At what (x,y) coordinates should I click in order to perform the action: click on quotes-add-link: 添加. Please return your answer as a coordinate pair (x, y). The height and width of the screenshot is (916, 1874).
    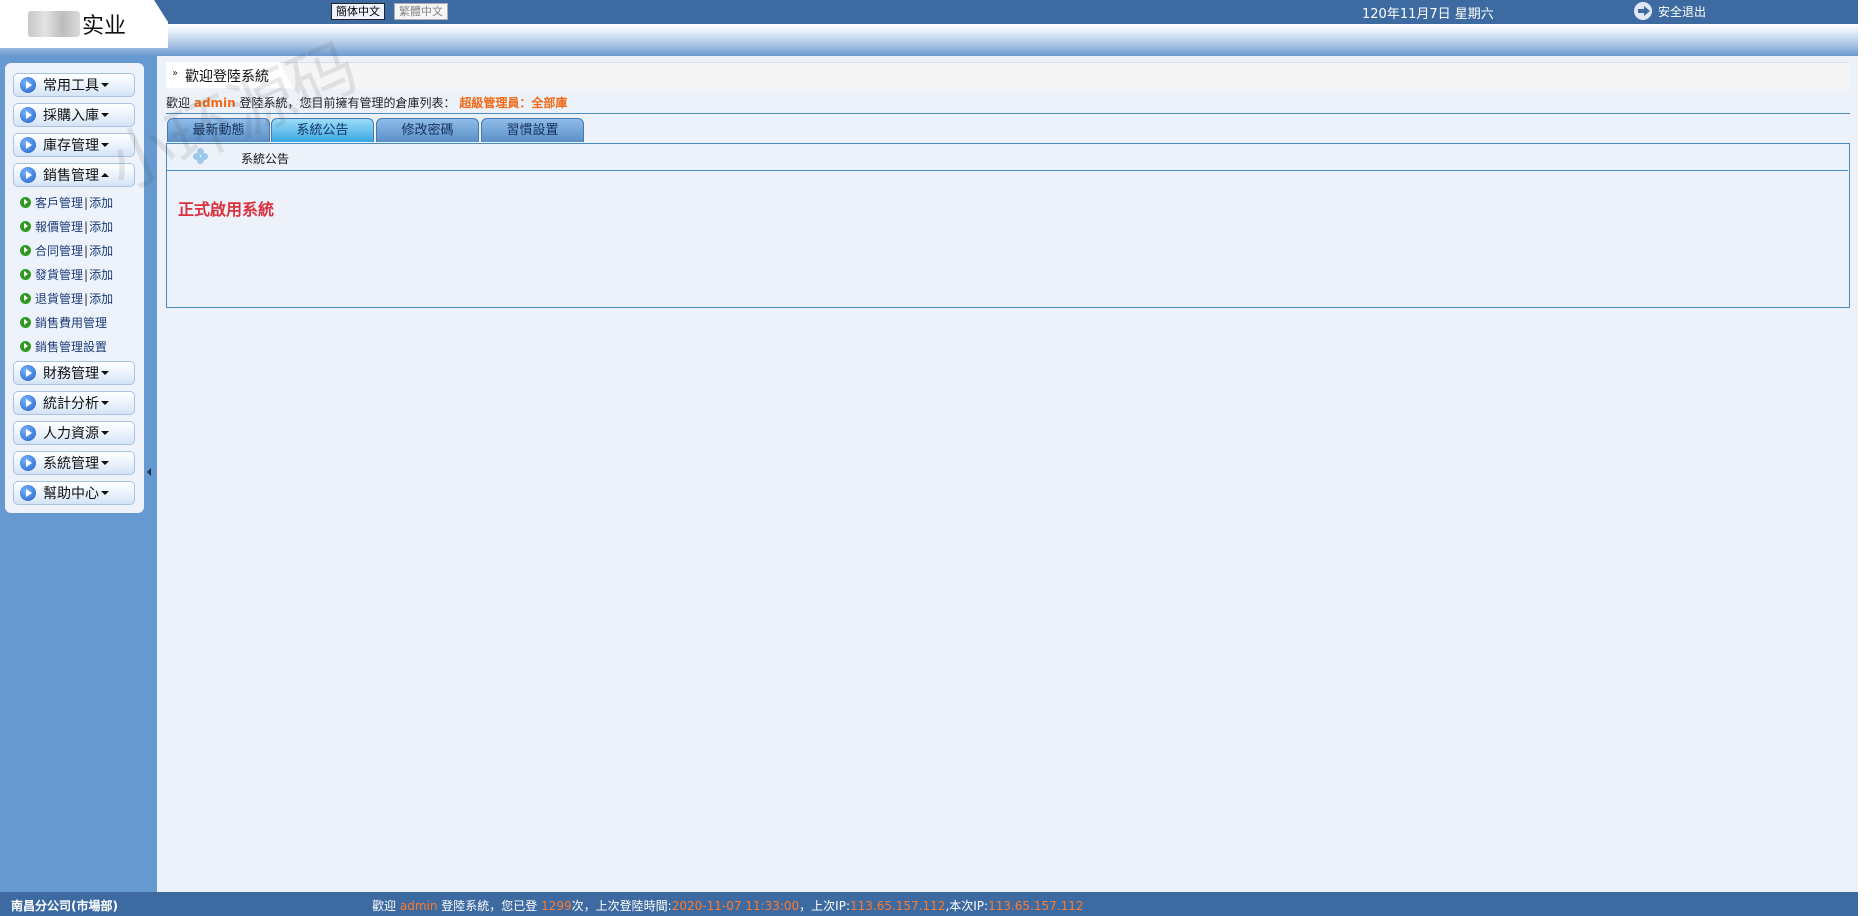
    Looking at the image, I should click on (101, 226).